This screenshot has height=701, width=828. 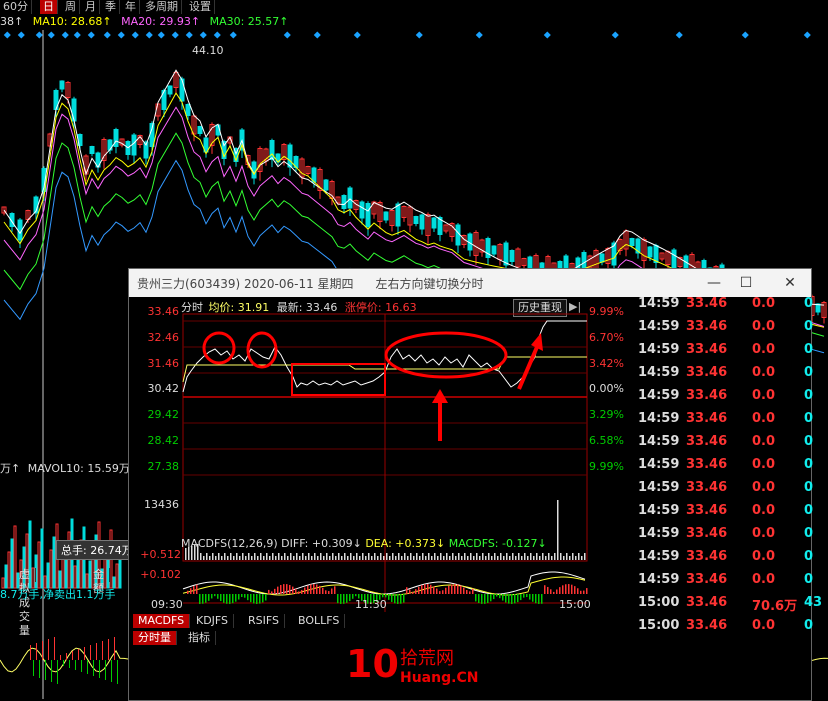 What do you see at coordinates (131, 7) in the screenshot?
I see `tab-5: 年` at bounding box center [131, 7].